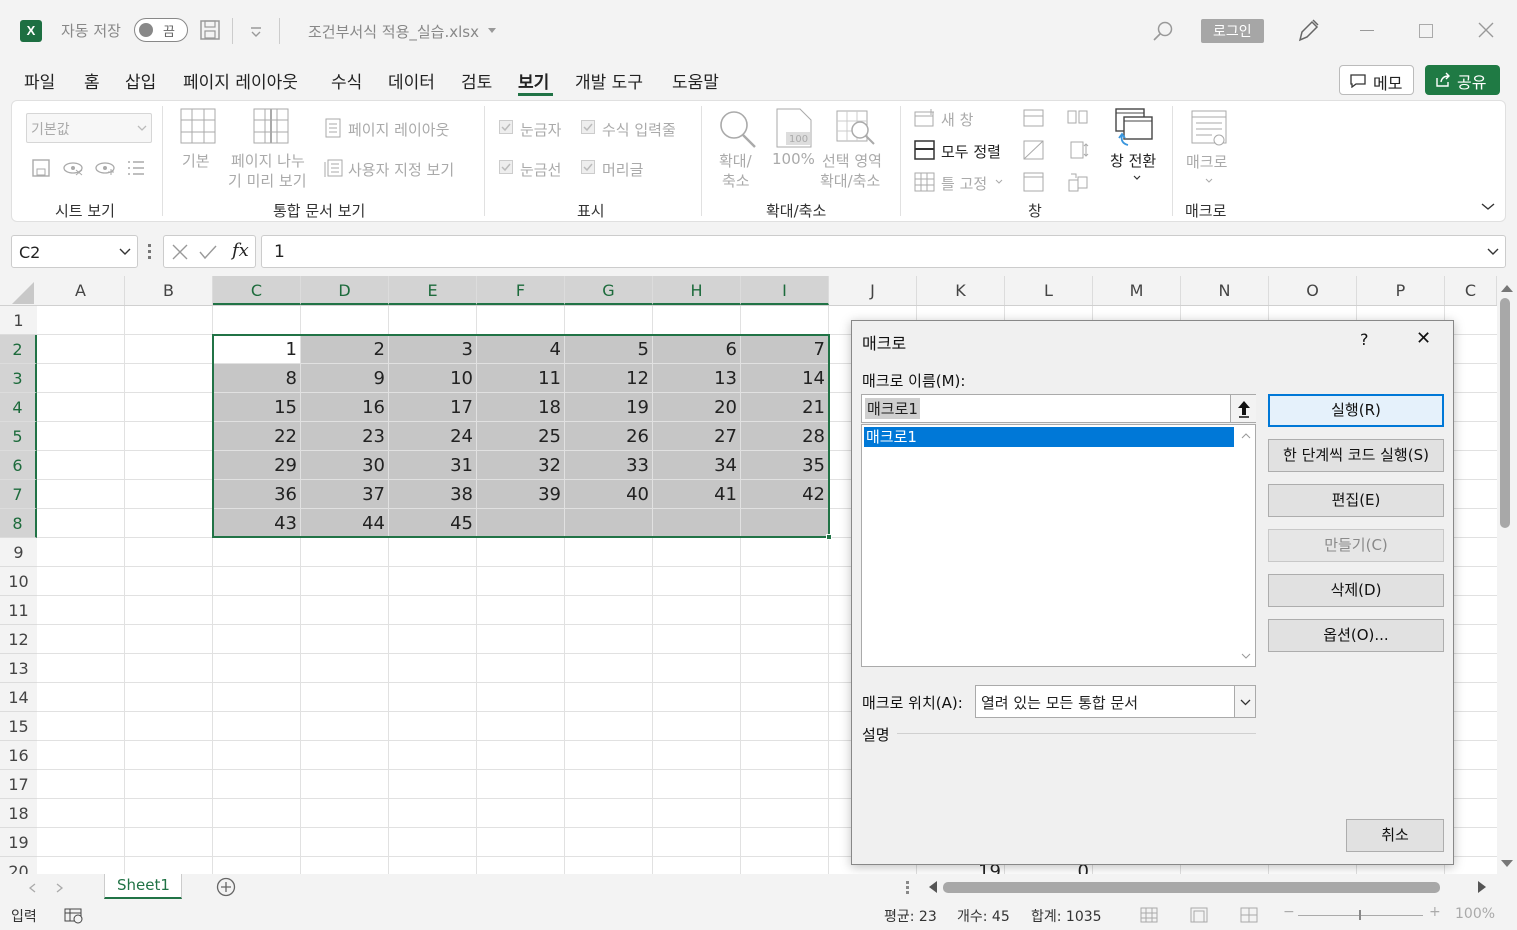 This screenshot has height=930, width=1517. What do you see at coordinates (74, 916) in the screenshot?
I see `accessibility-check-icon` at bounding box center [74, 916].